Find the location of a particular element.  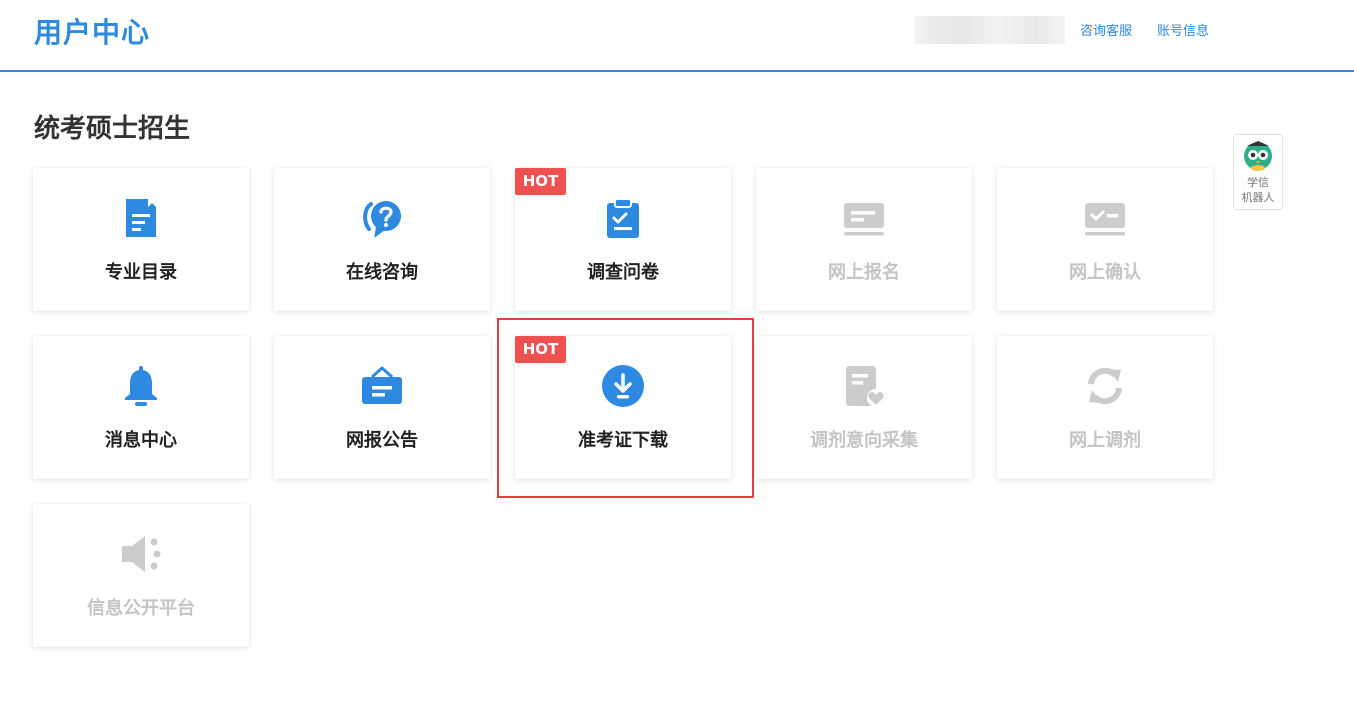

logo-title: 用户中心 is located at coordinates (92, 31).